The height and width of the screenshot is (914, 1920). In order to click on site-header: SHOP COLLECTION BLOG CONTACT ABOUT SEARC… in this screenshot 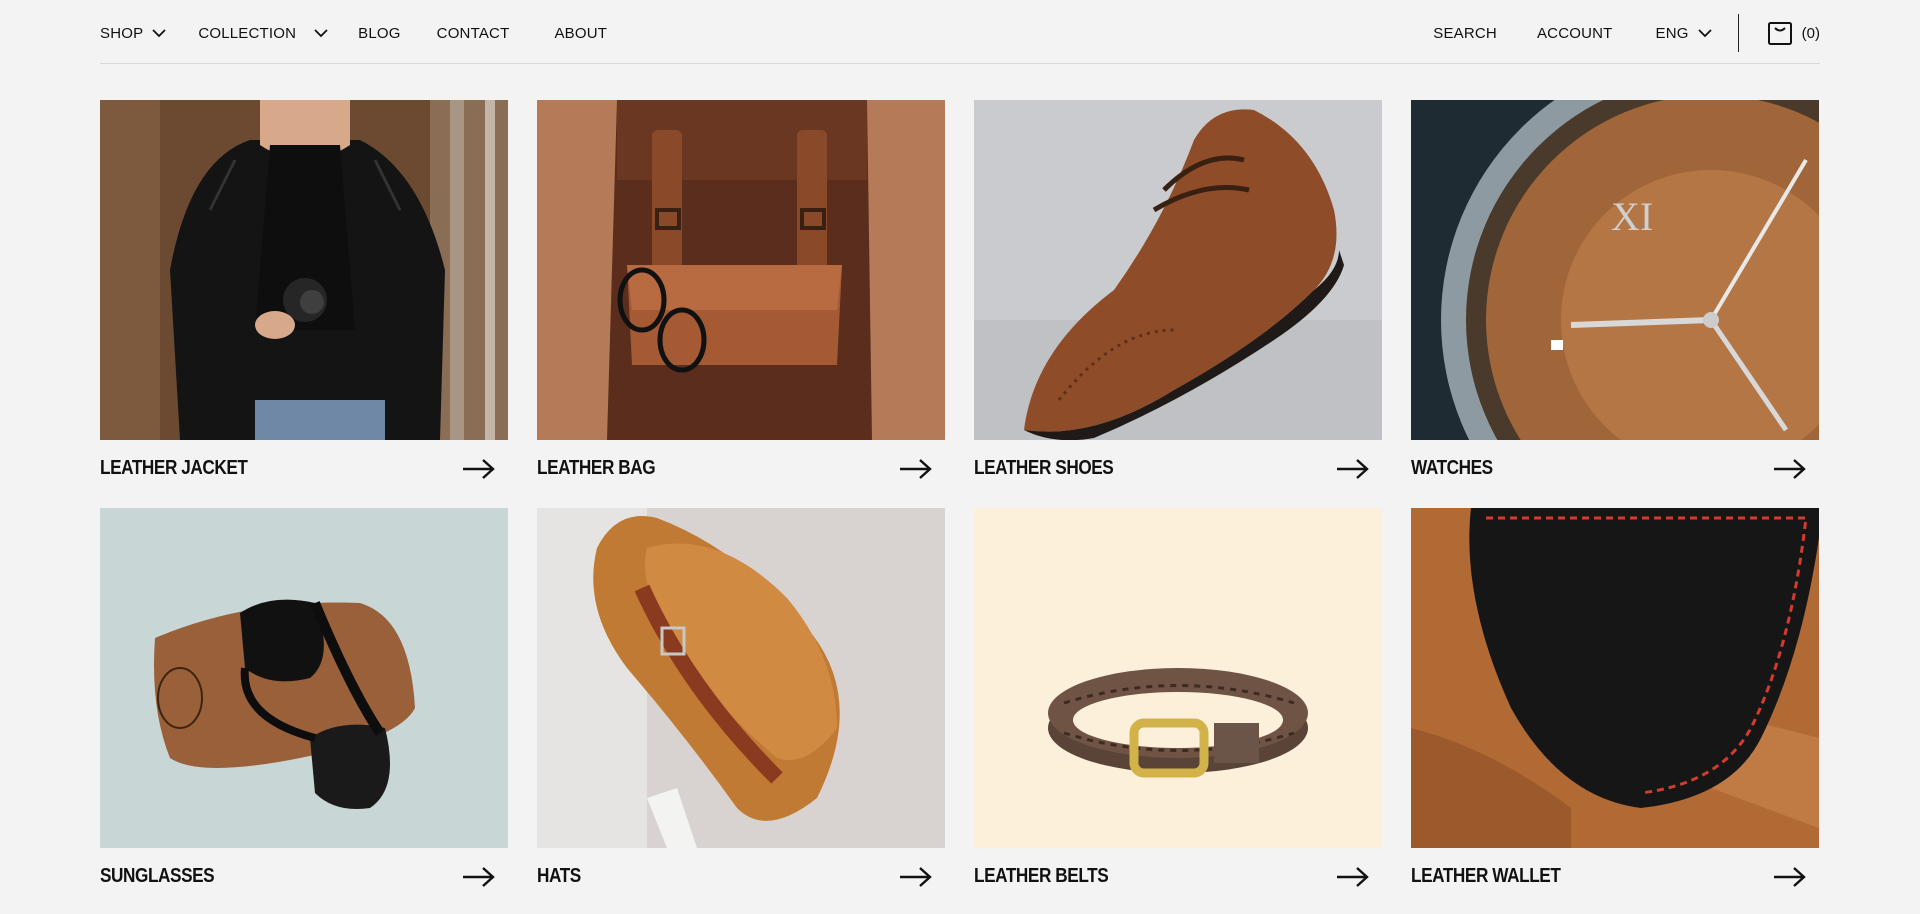, I will do `click(960, 32)`.